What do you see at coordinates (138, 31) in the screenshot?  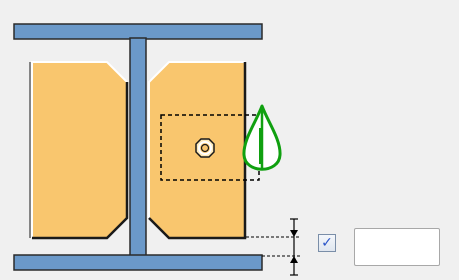 I see `beam-top-flange` at bounding box center [138, 31].